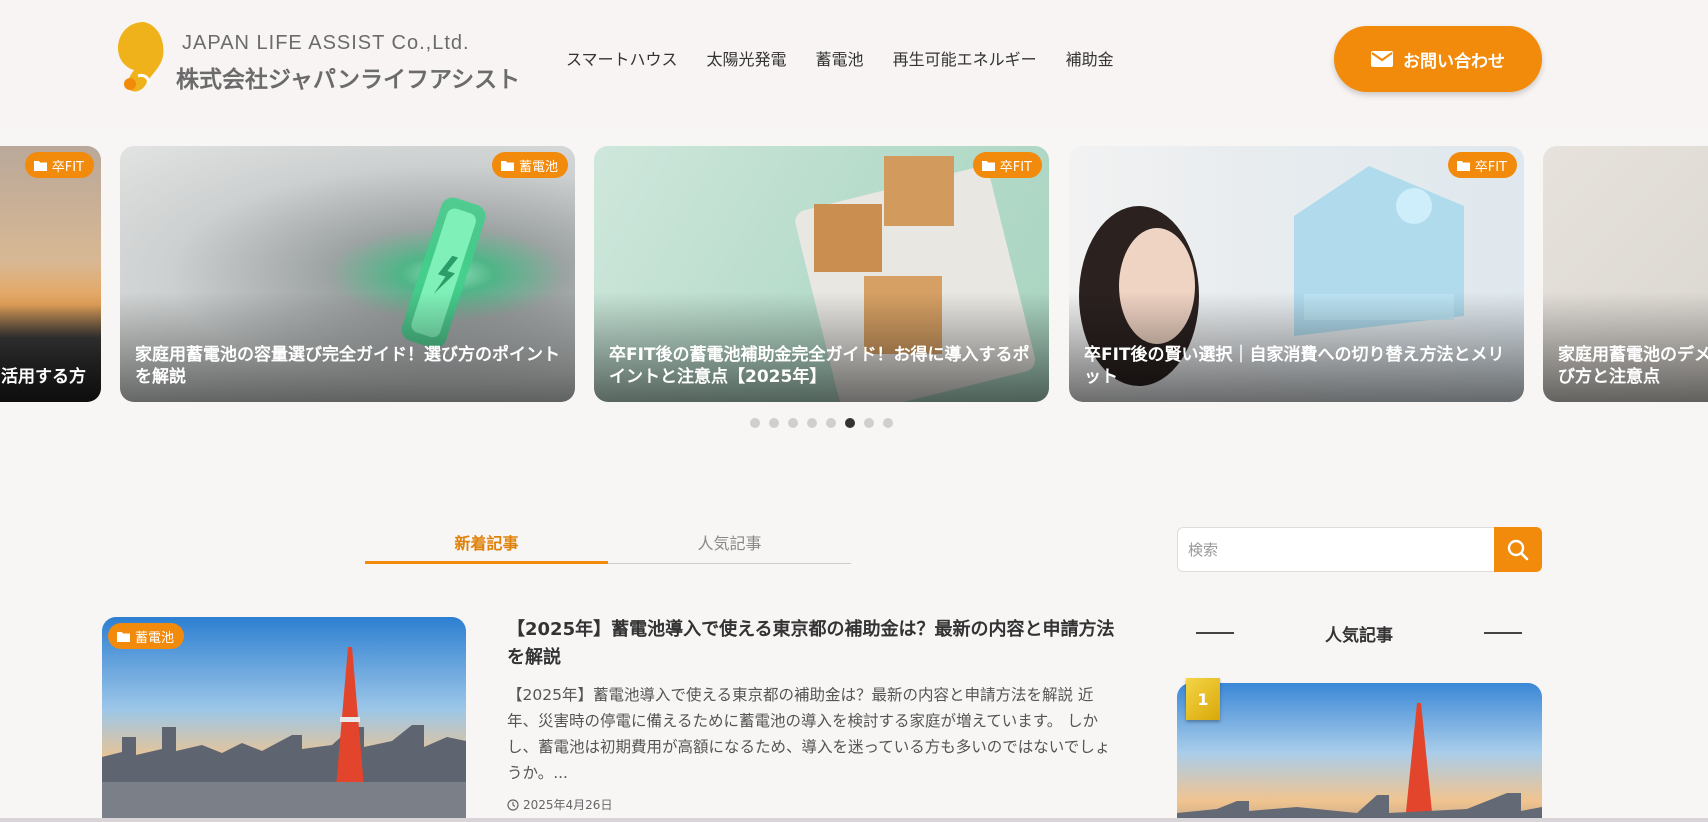 The height and width of the screenshot is (822, 1708). What do you see at coordinates (141, 57) in the screenshot?
I see `logo-mark-icon` at bounding box center [141, 57].